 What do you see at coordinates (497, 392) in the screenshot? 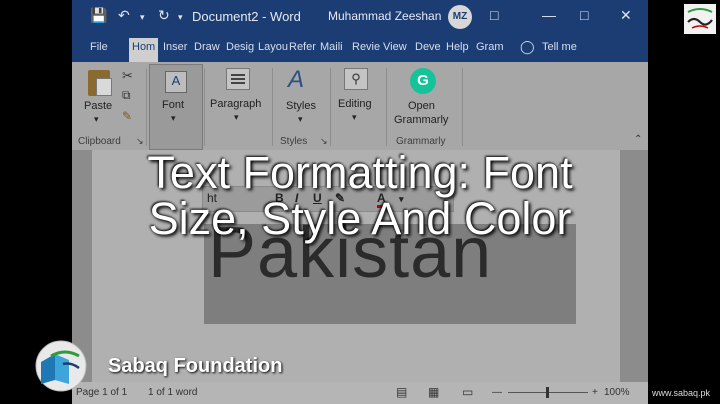
I see `zoom-out-icon: —` at bounding box center [497, 392].